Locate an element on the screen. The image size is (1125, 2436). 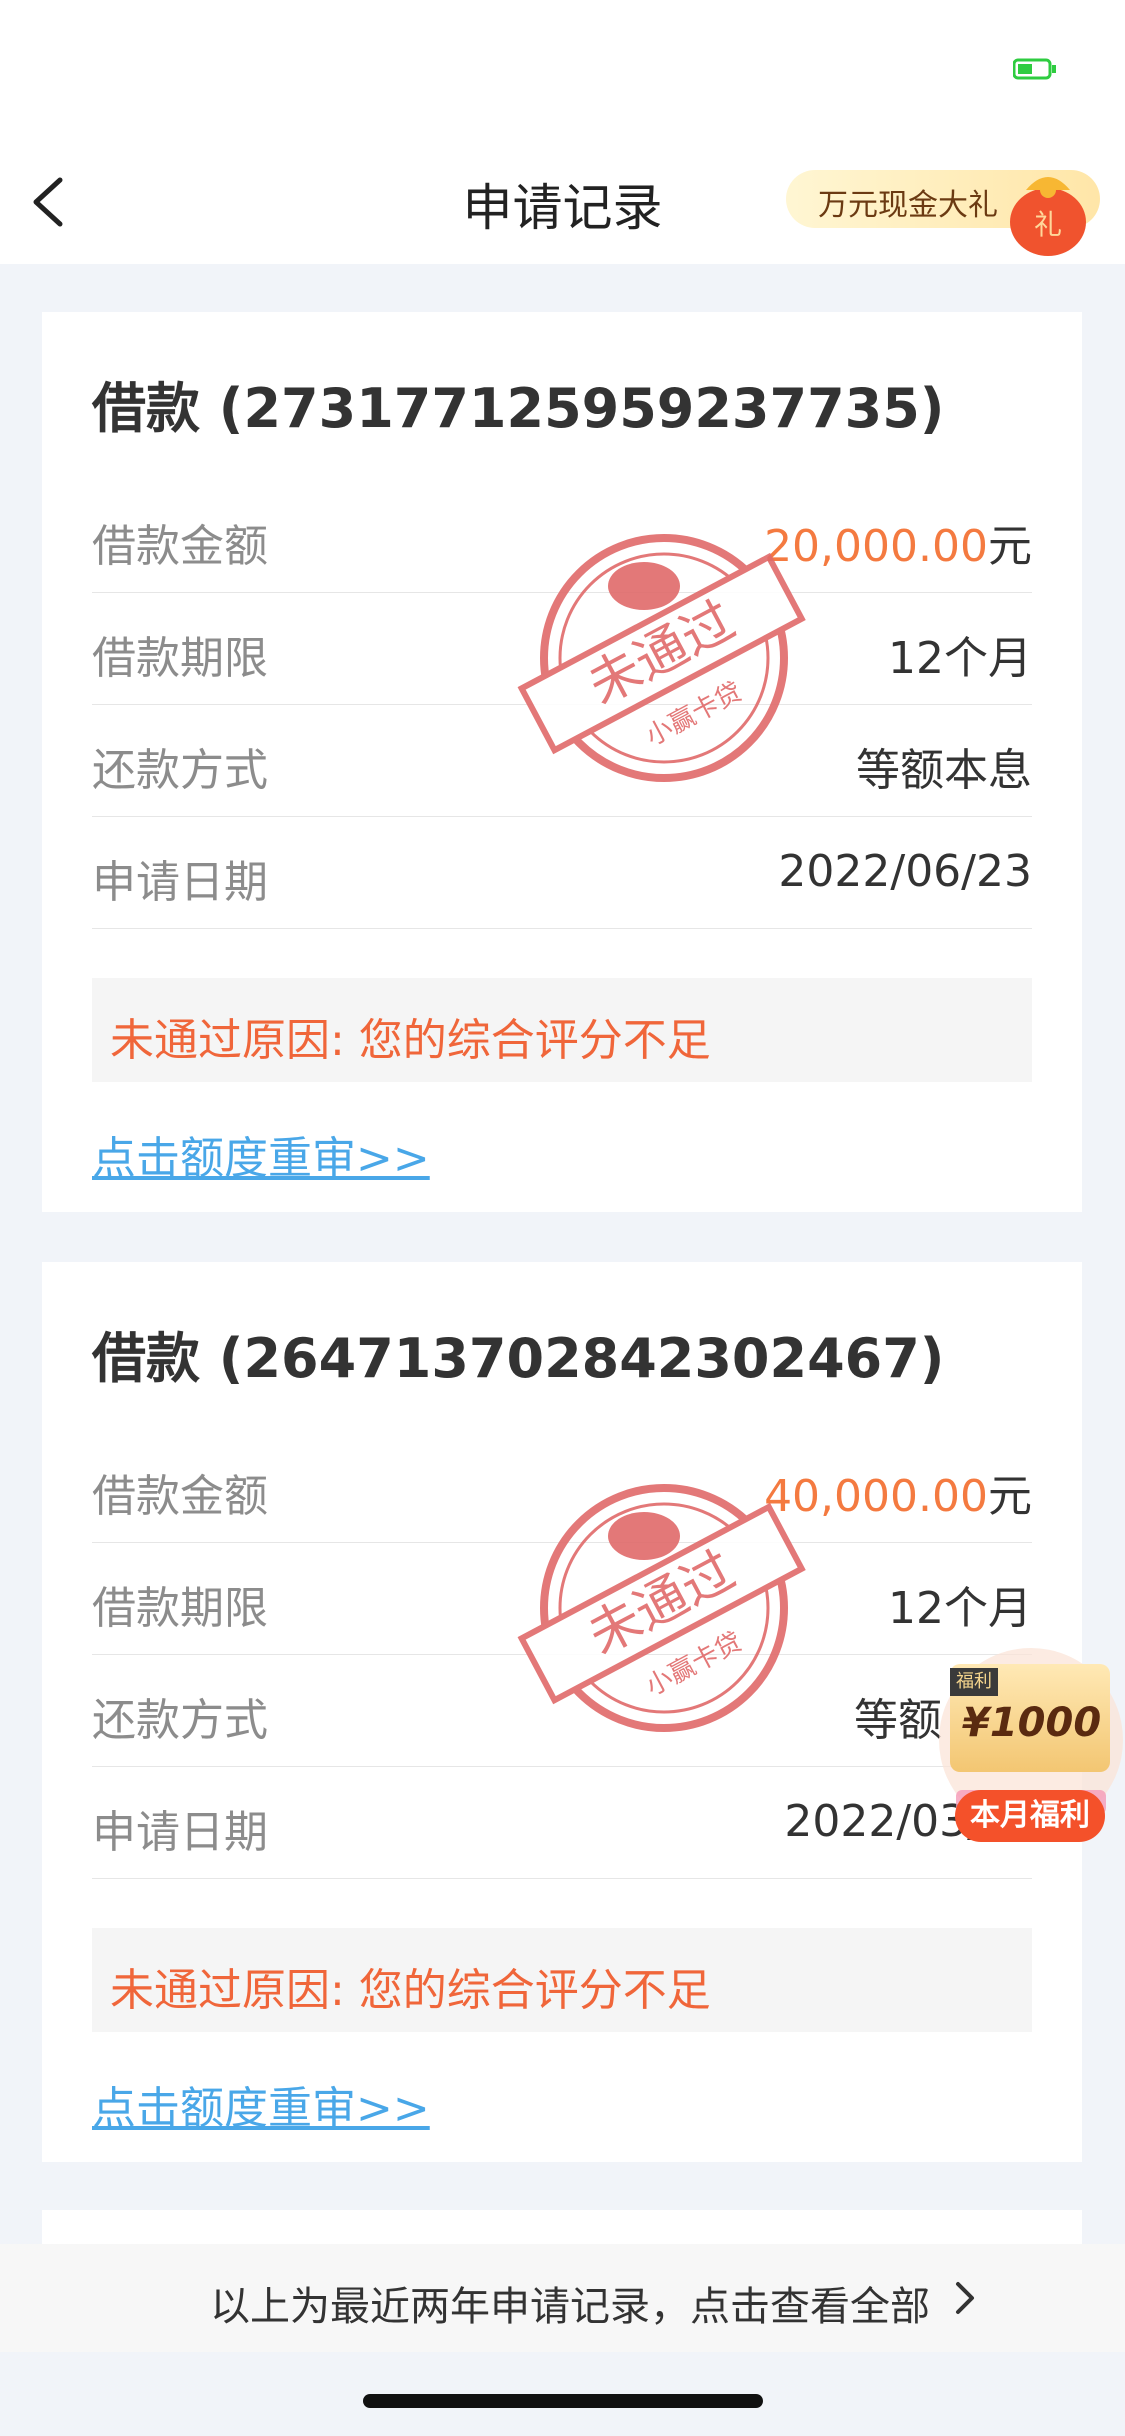
chevron-right-icon is located at coordinates (965, 2298).